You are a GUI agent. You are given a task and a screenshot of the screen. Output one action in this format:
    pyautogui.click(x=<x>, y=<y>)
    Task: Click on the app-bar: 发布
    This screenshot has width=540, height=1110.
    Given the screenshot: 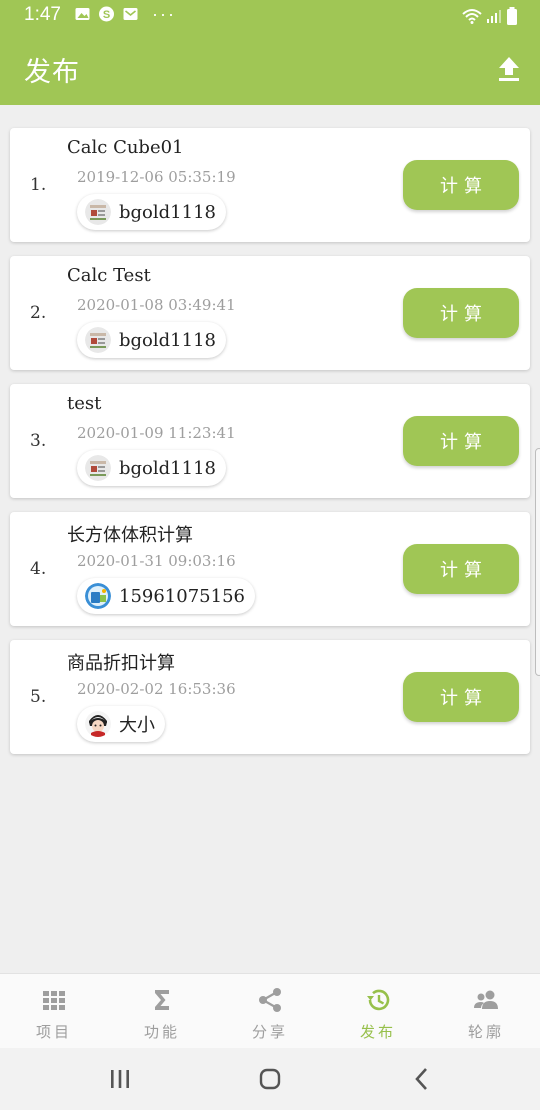 What is the action you would take?
    pyautogui.click(x=270, y=68)
    